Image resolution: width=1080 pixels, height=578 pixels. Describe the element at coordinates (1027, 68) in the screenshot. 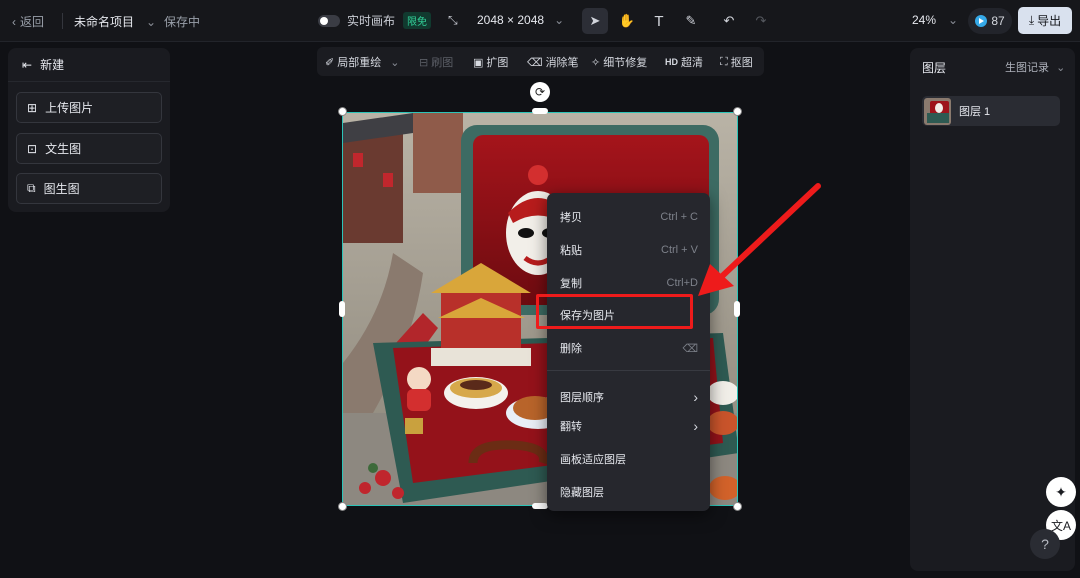

I see `history-label: 生图记录` at that location.